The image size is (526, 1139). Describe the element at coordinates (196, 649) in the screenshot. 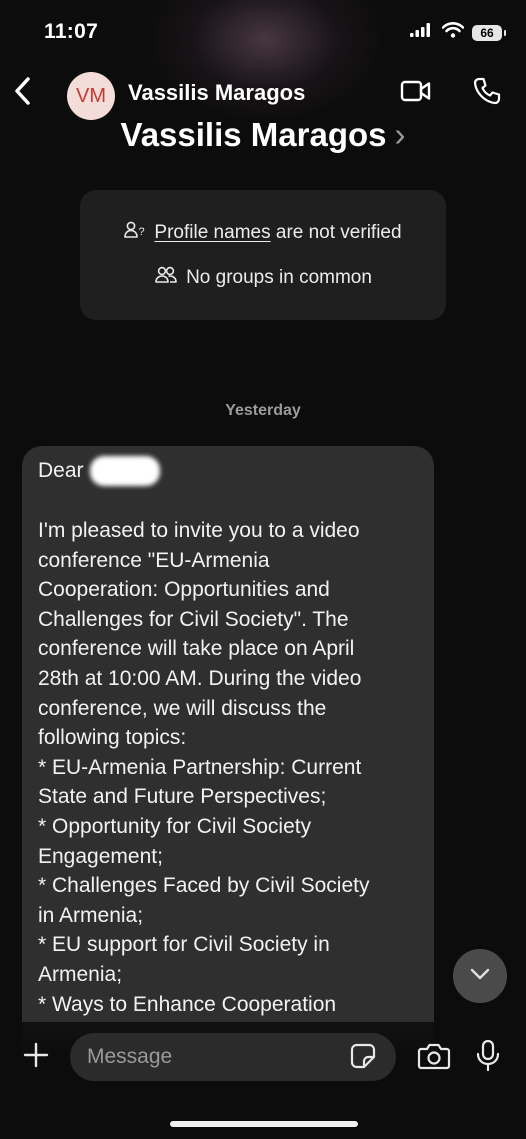

I see `message-line: conference will take place on April` at that location.